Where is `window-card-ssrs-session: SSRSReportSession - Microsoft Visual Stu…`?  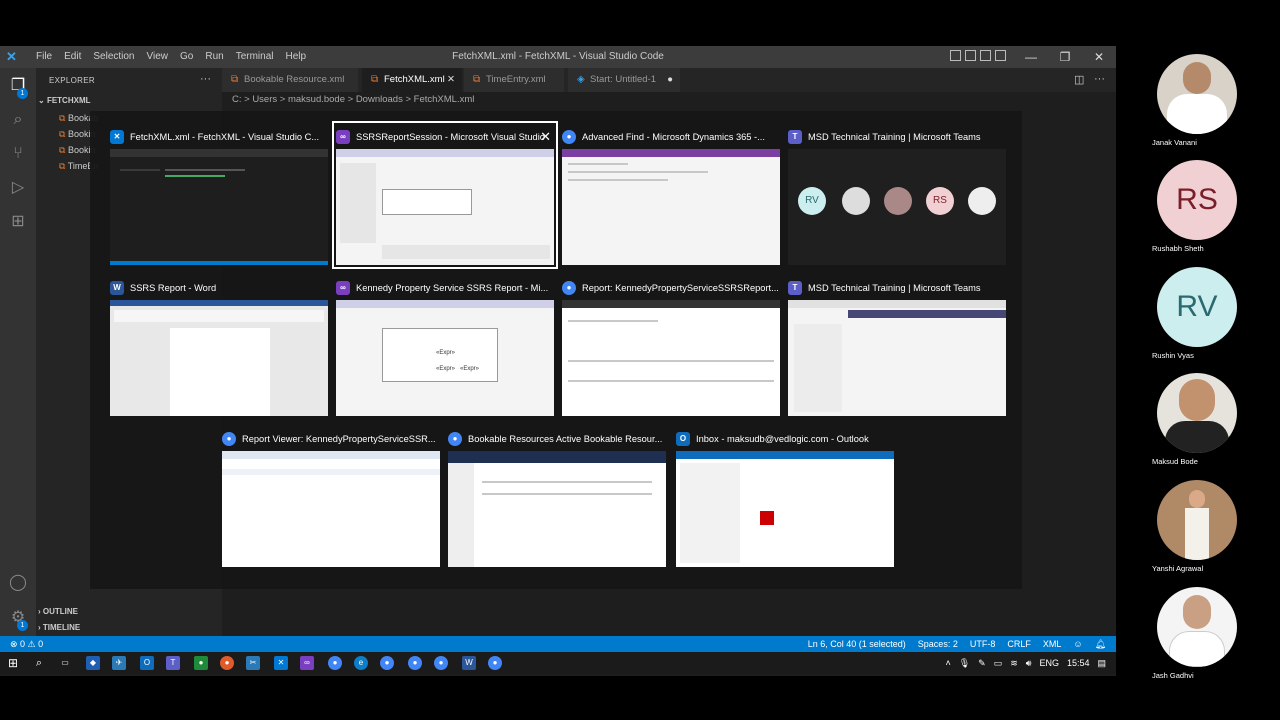
window-card-ssrs-session: SSRSReportSession - Microsoft Visual Stu… is located at coordinates (445, 195).